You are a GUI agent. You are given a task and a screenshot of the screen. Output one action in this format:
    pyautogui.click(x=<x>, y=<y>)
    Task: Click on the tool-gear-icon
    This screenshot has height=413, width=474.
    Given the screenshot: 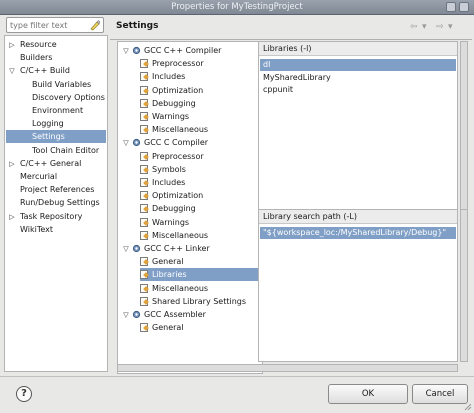 What is the action you would take?
    pyautogui.click(x=136, y=50)
    